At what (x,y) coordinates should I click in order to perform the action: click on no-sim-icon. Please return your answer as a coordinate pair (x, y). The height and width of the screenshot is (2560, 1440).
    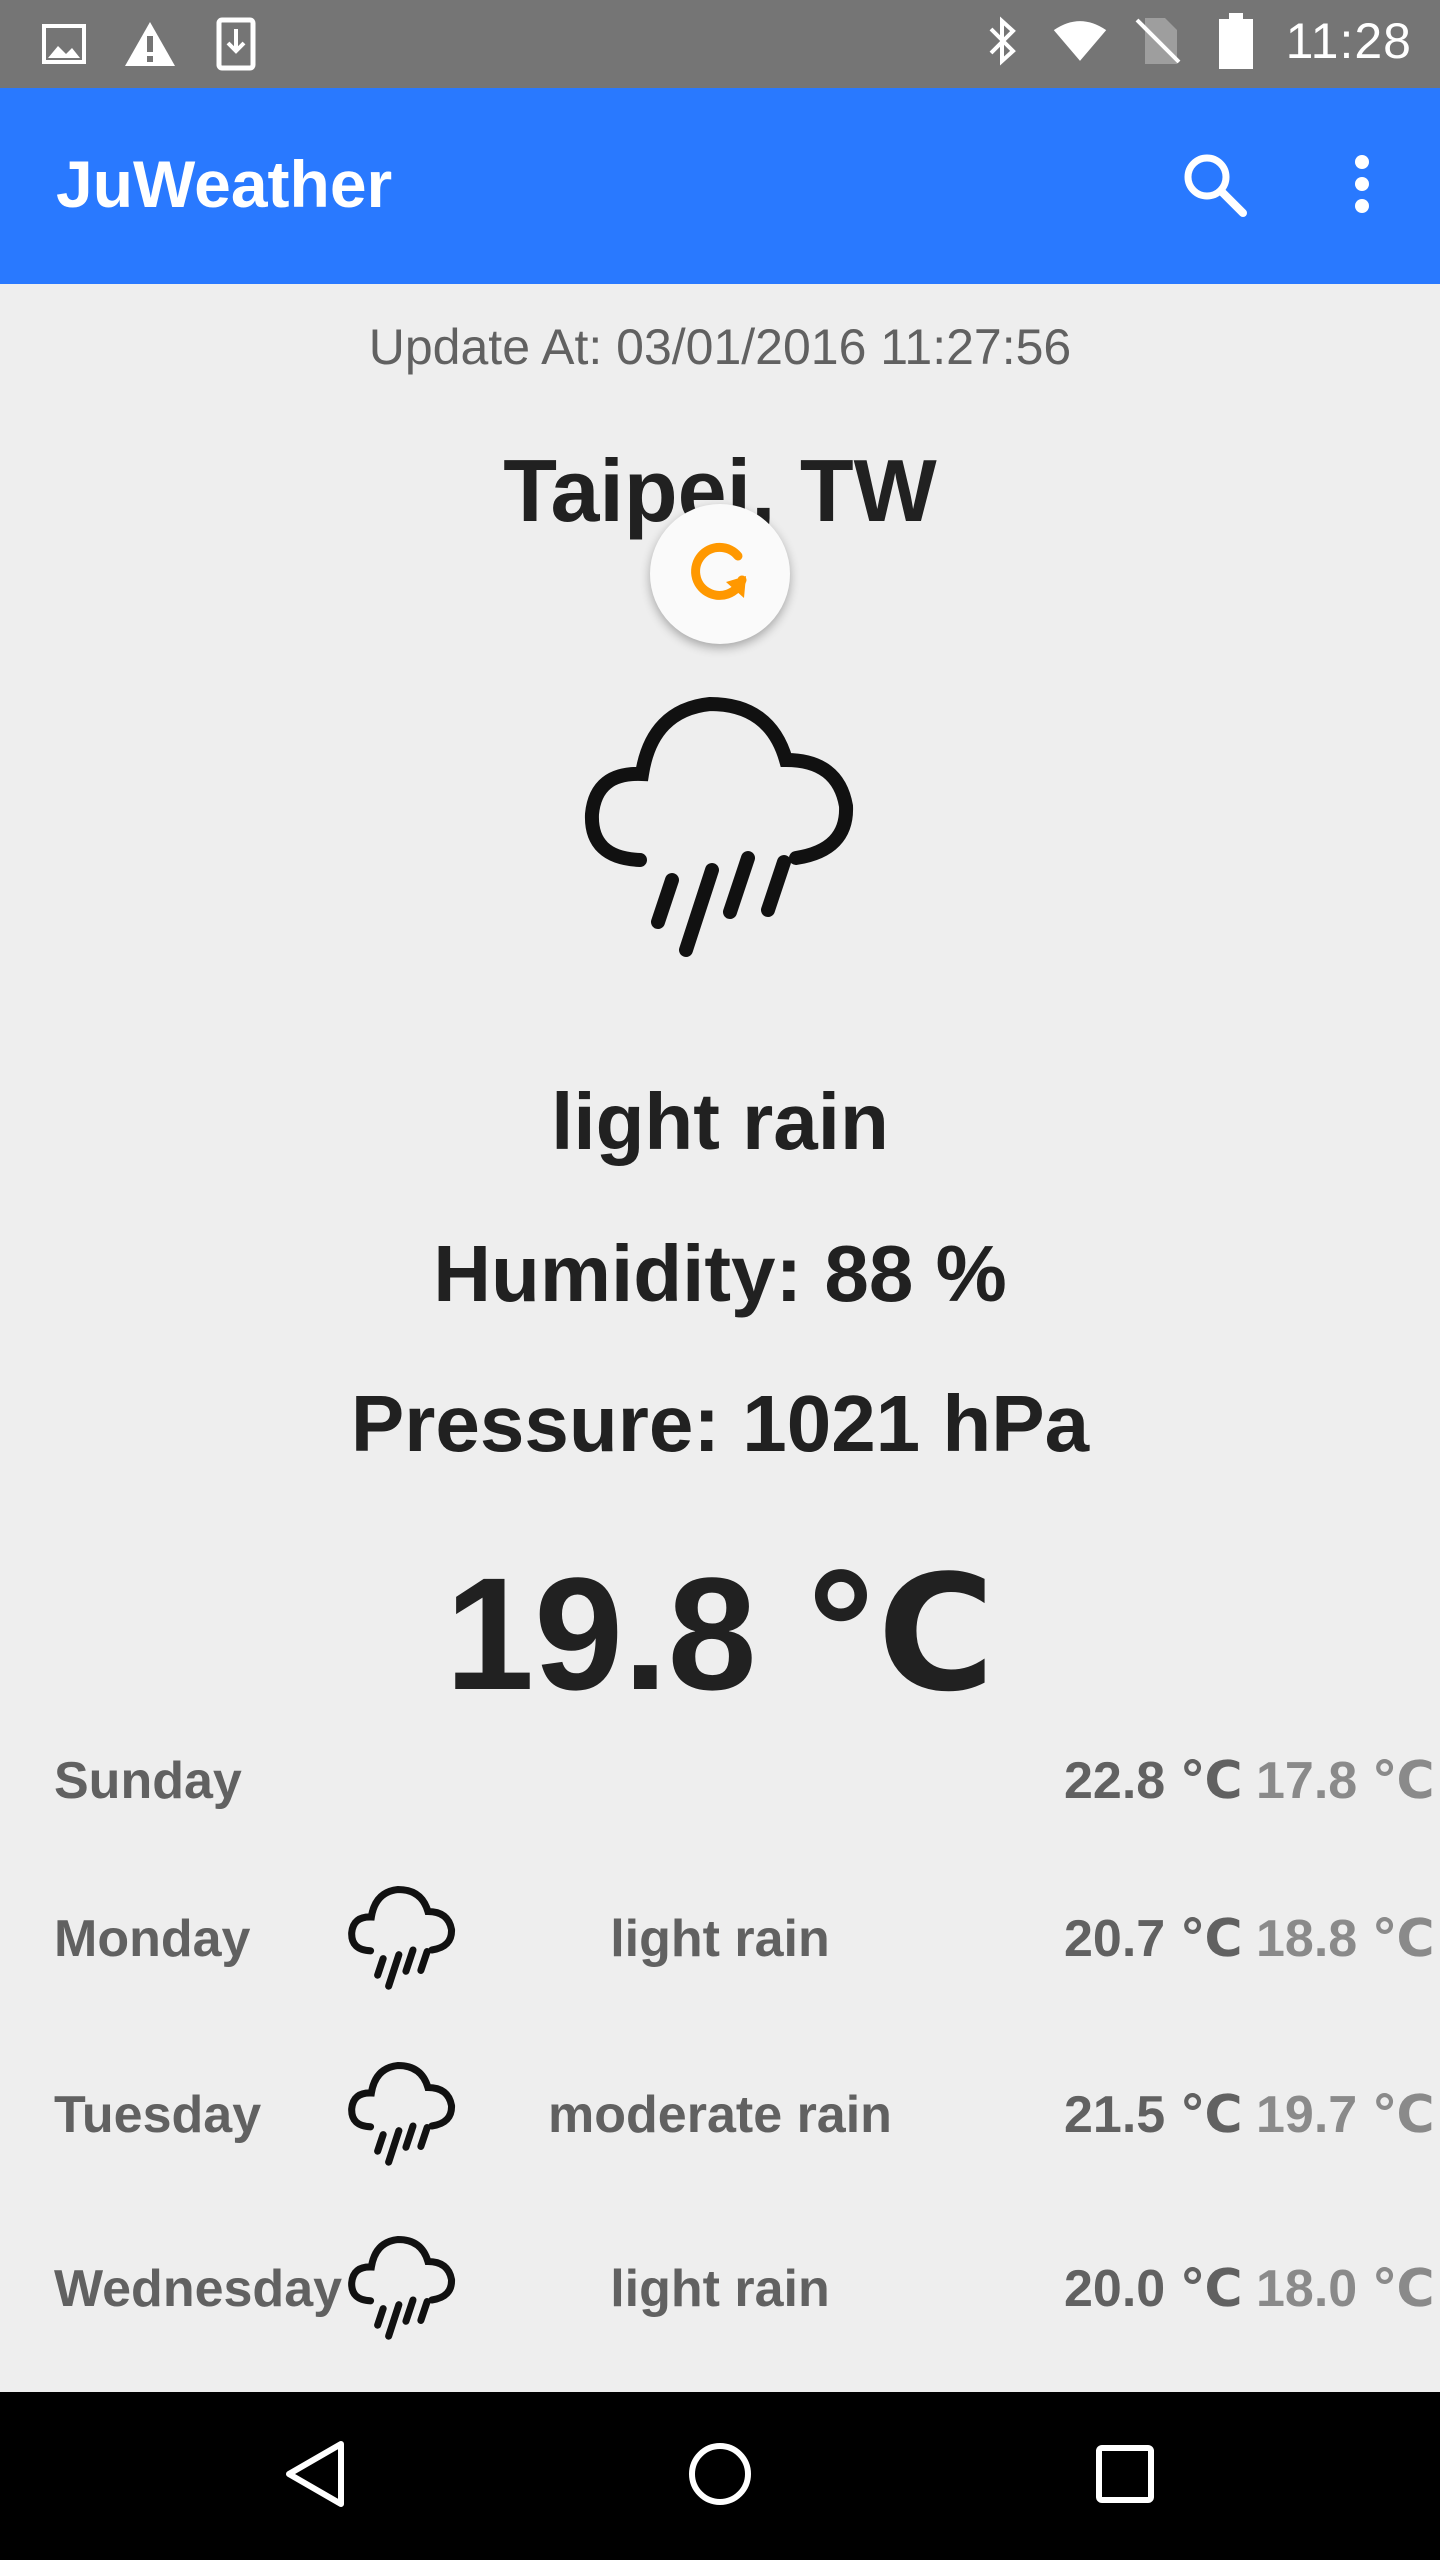
    Looking at the image, I should click on (1158, 41).